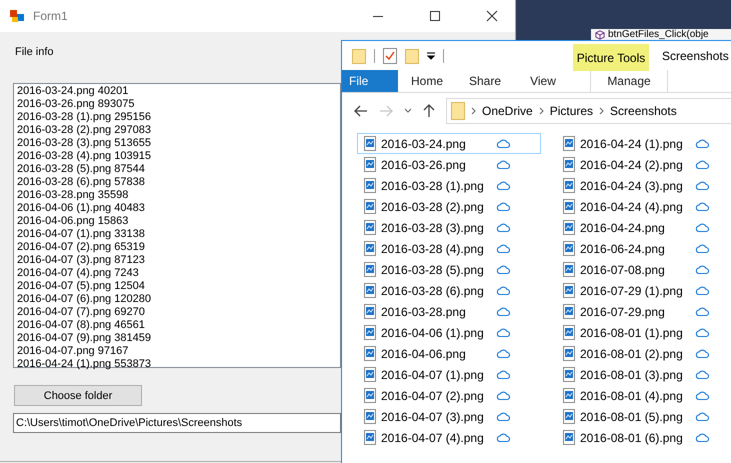  Describe the element at coordinates (72, 221) in the screenshot. I see `list-item: 2016-04-06.png 15863` at that location.